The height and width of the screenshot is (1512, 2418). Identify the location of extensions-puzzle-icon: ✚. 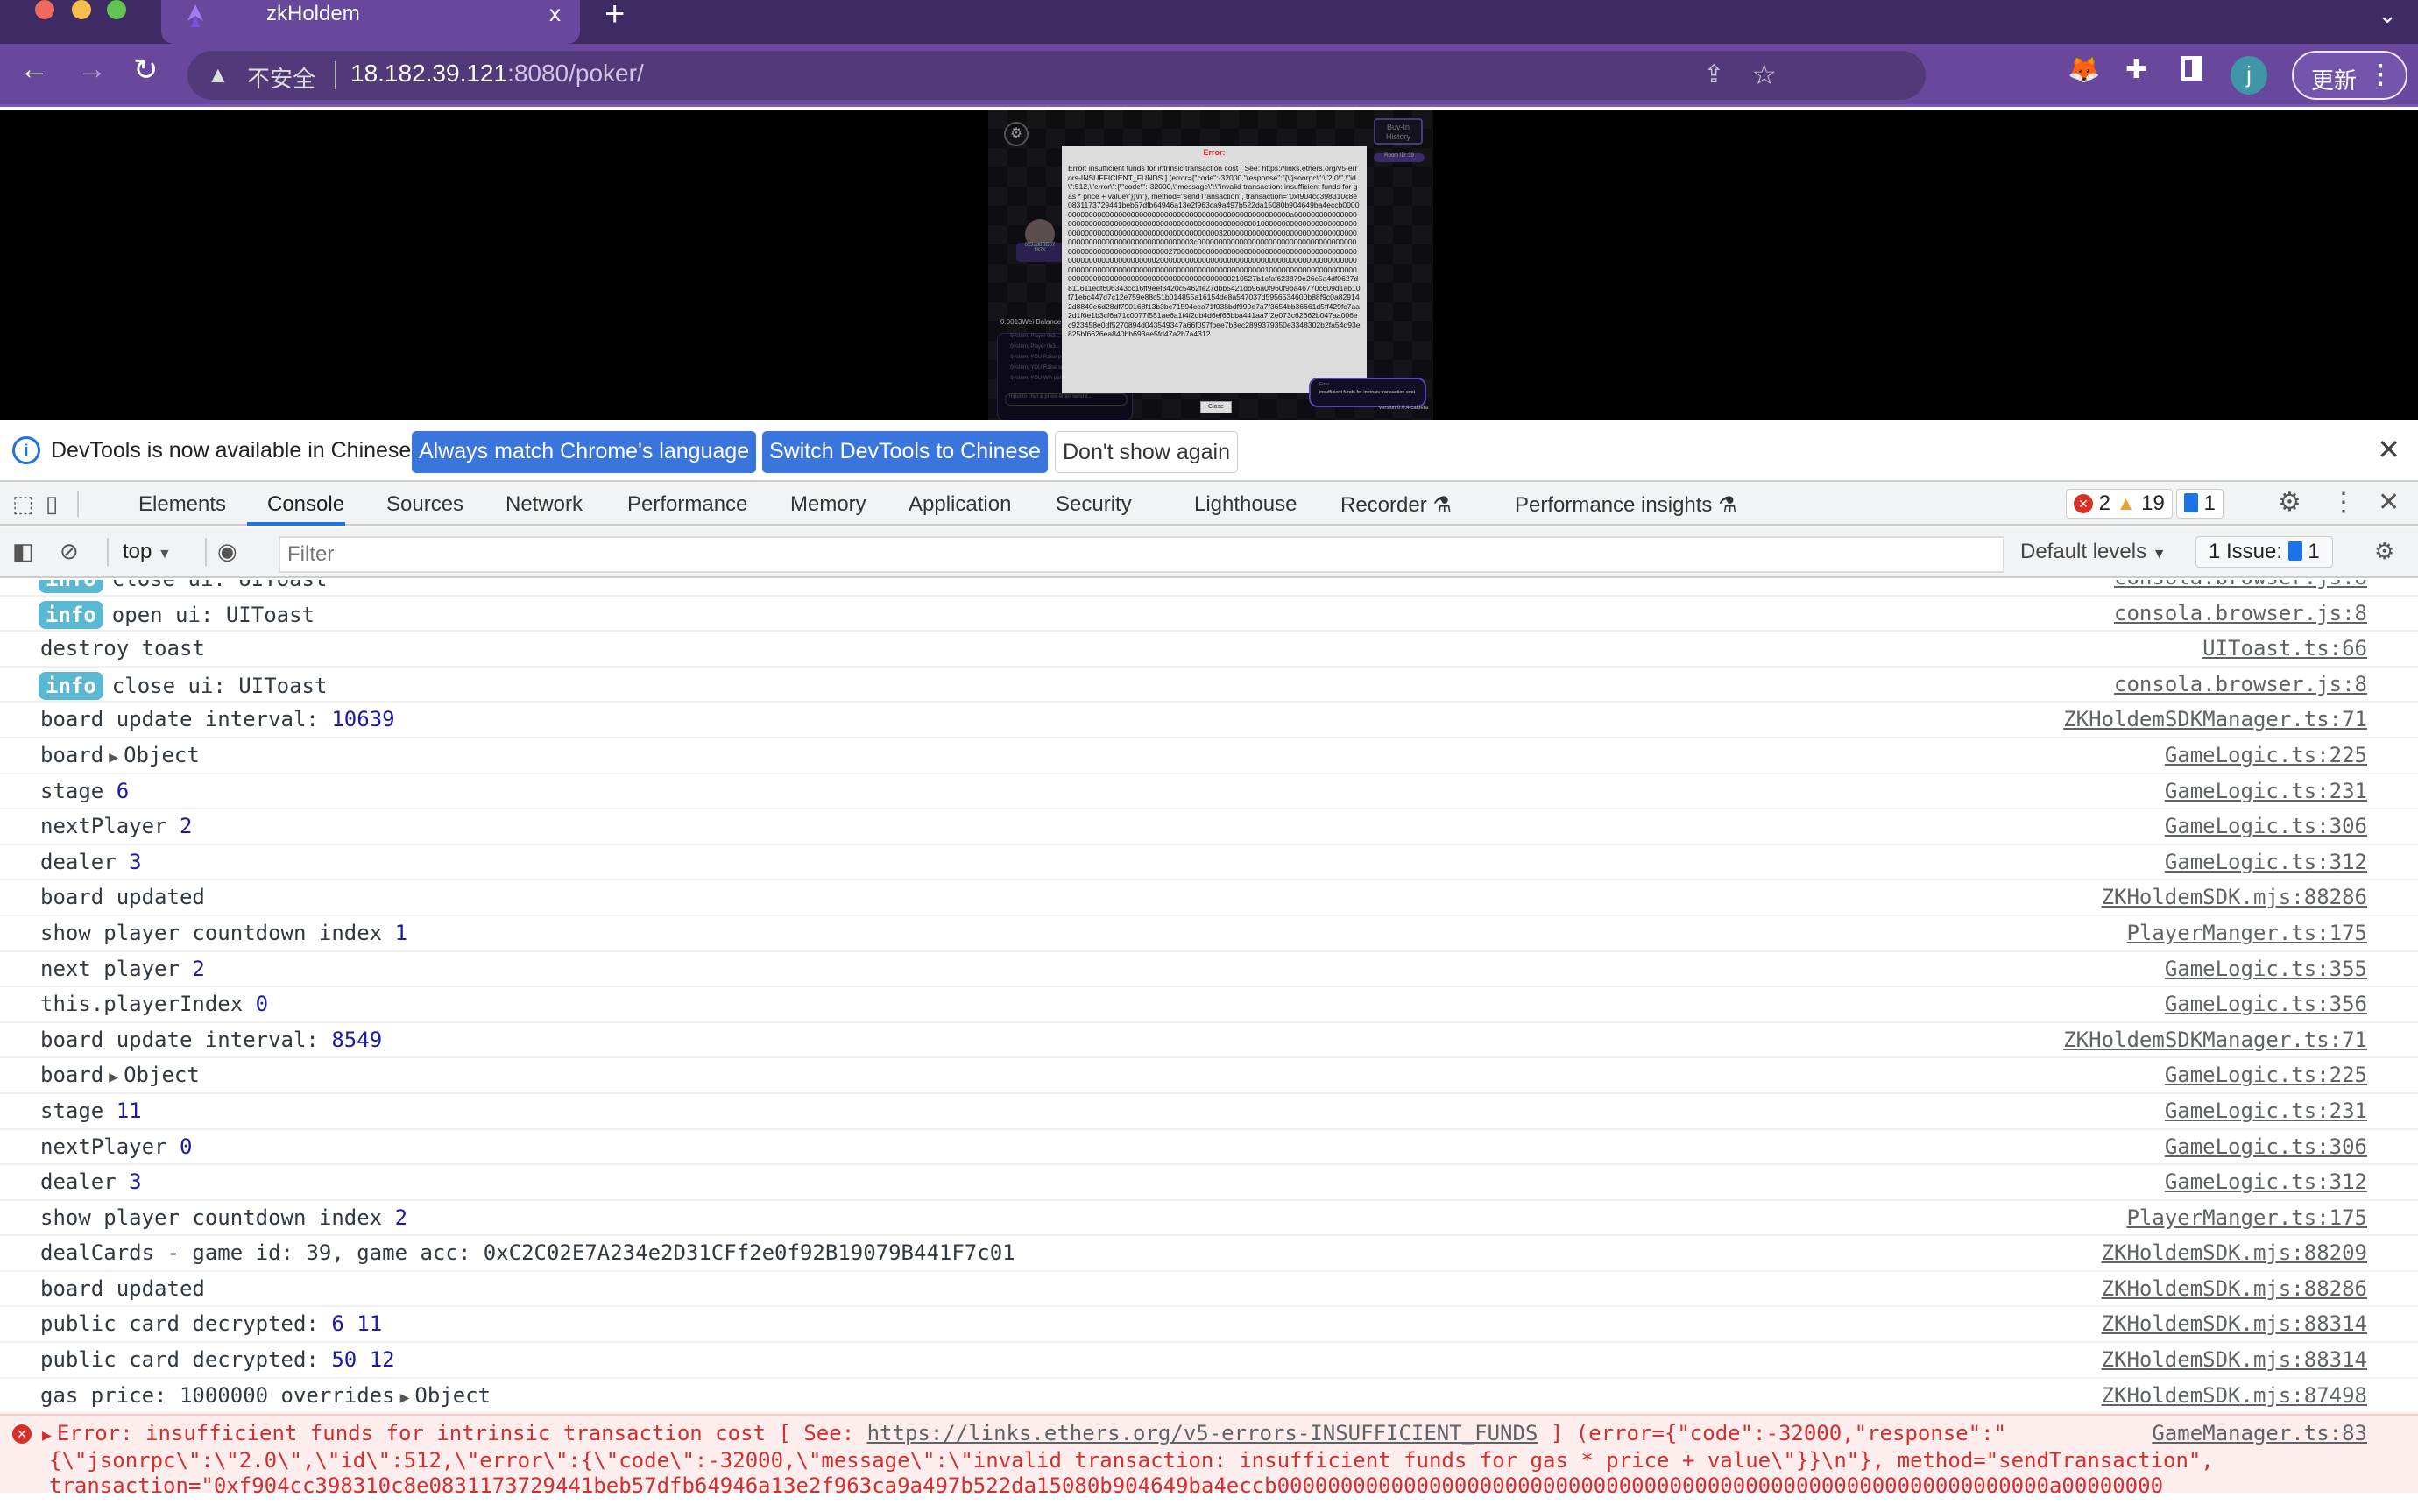
(2136, 69).